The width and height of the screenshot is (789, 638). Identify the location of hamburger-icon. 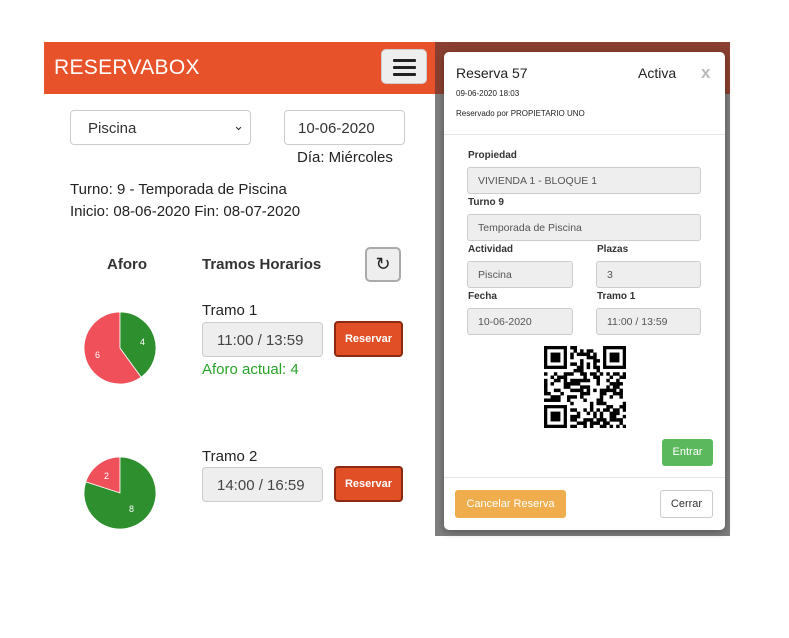
(404, 60).